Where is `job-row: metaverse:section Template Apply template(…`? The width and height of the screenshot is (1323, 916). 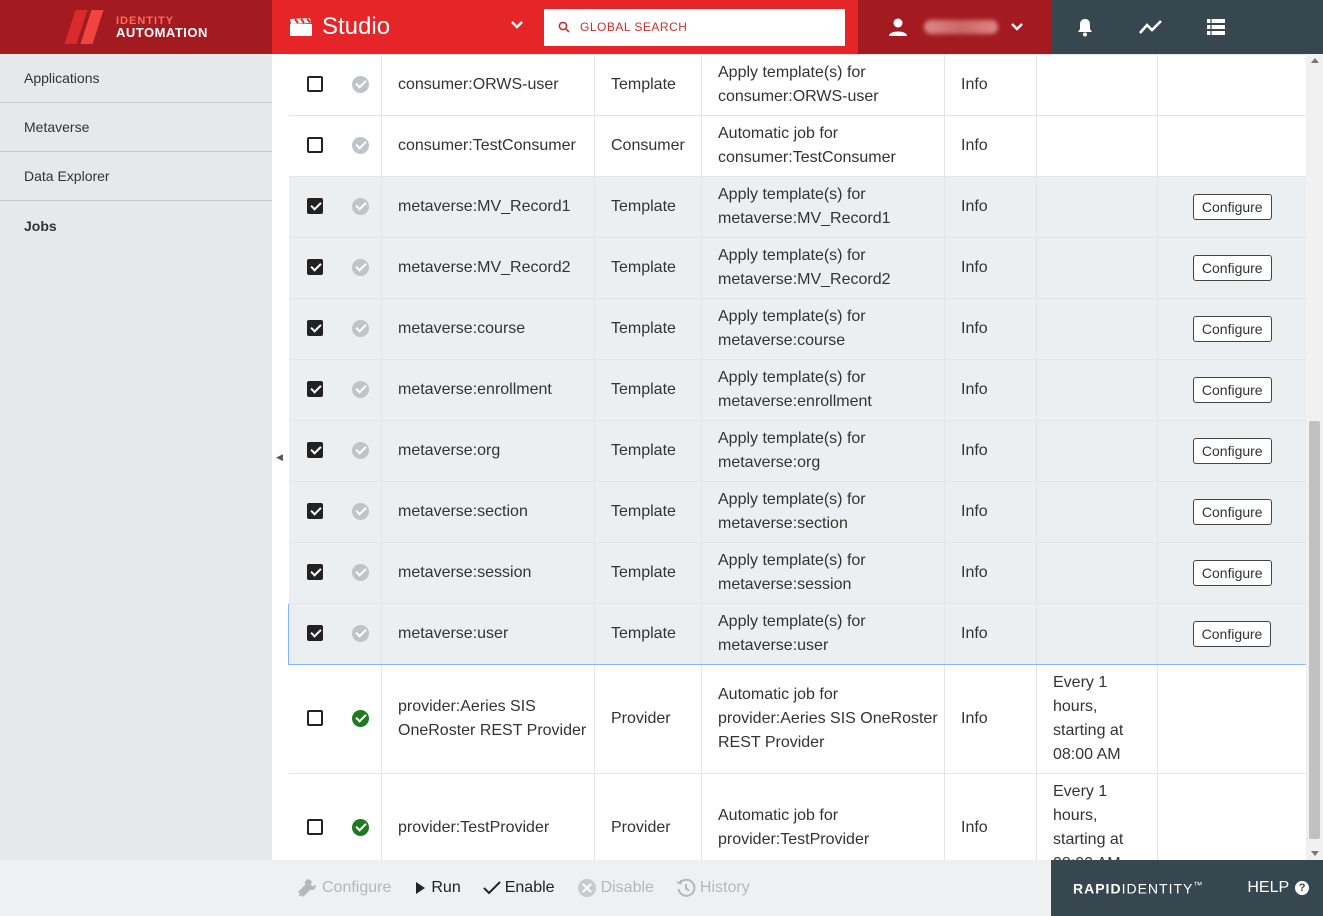
job-row: metaverse:section Template Apply template(… is located at coordinates (797, 512).